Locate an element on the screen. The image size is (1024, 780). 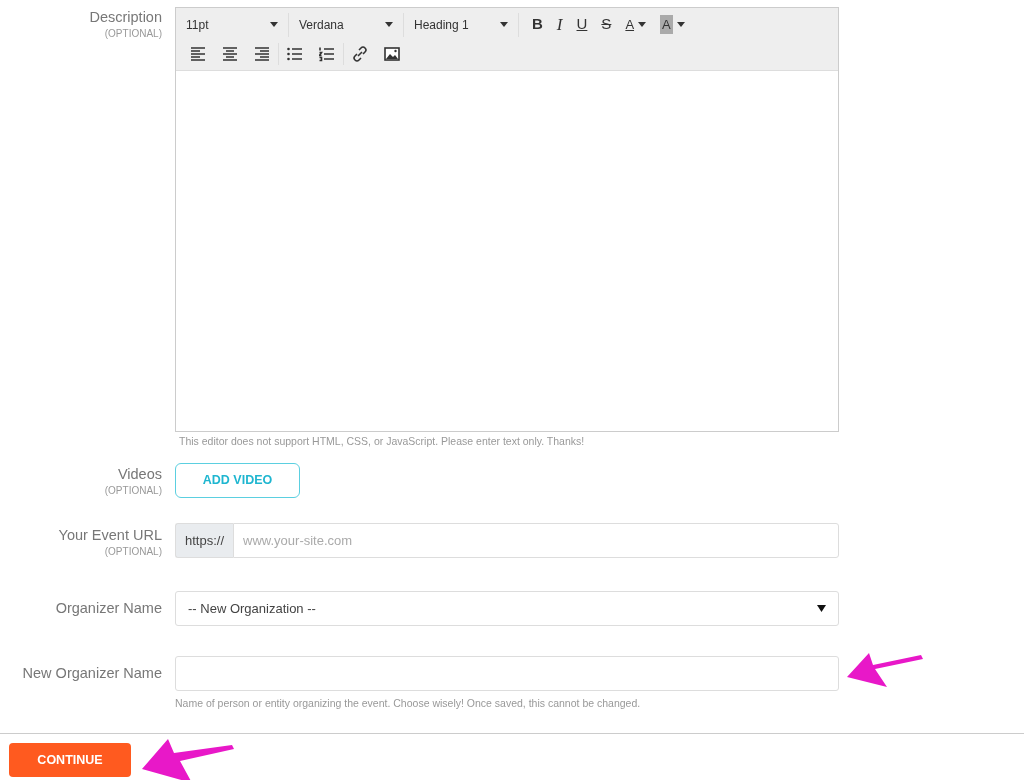
italic-button: I is located at coordinates (559, 24).